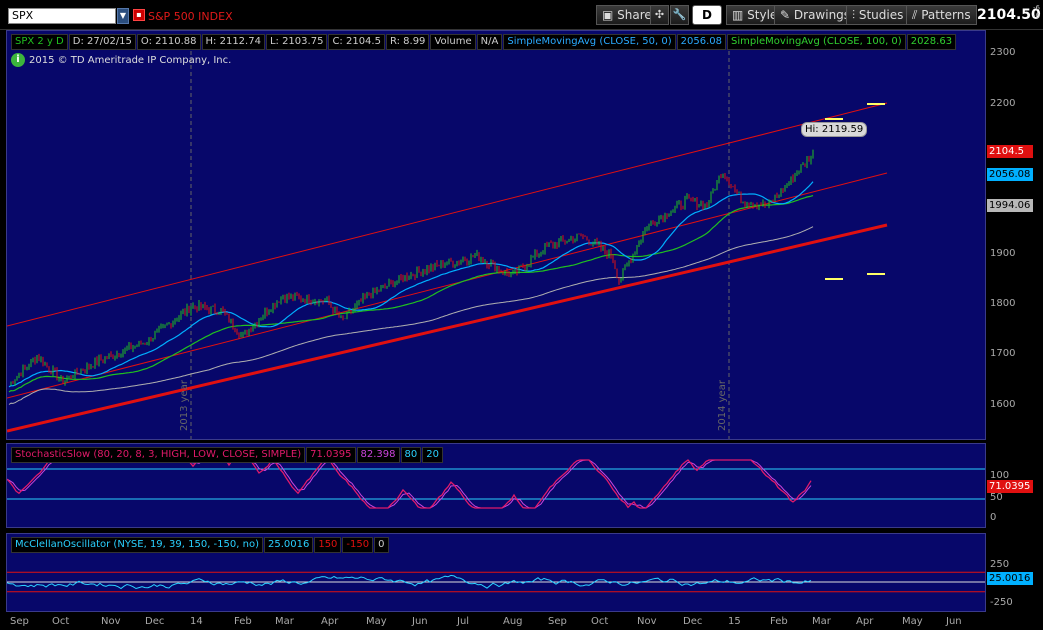  Describe the element at coordinates (1036, 12) in the screenshot. I see `last-change: -6 -0` at that location.